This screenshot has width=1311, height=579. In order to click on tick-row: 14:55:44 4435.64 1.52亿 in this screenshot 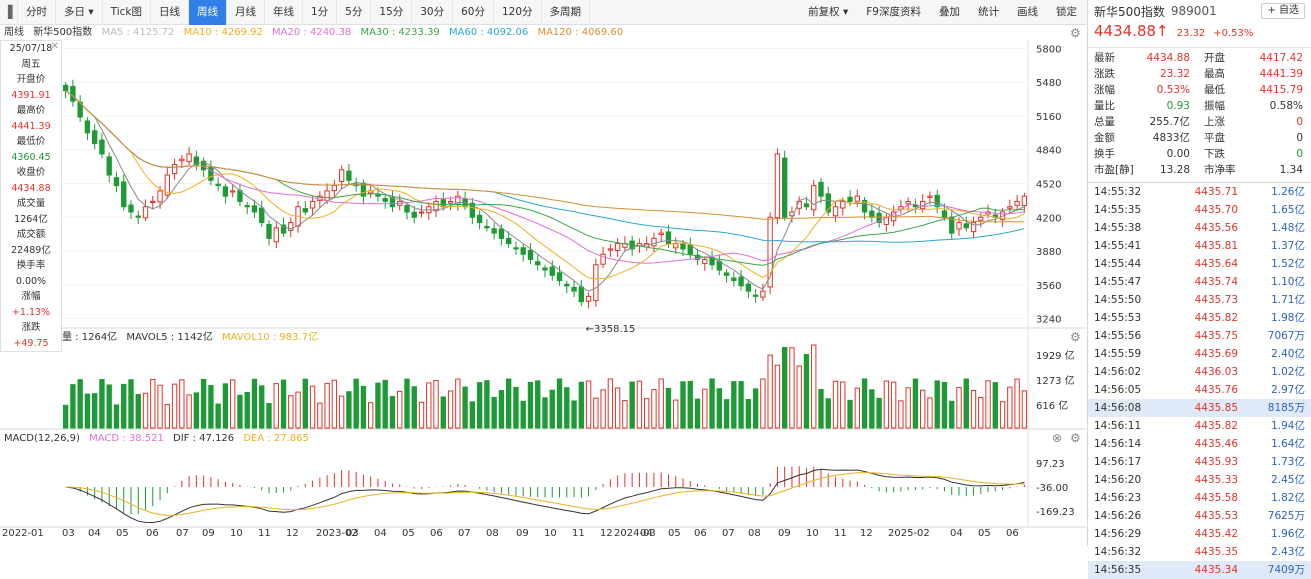, I will do `click(1199, 264)`.